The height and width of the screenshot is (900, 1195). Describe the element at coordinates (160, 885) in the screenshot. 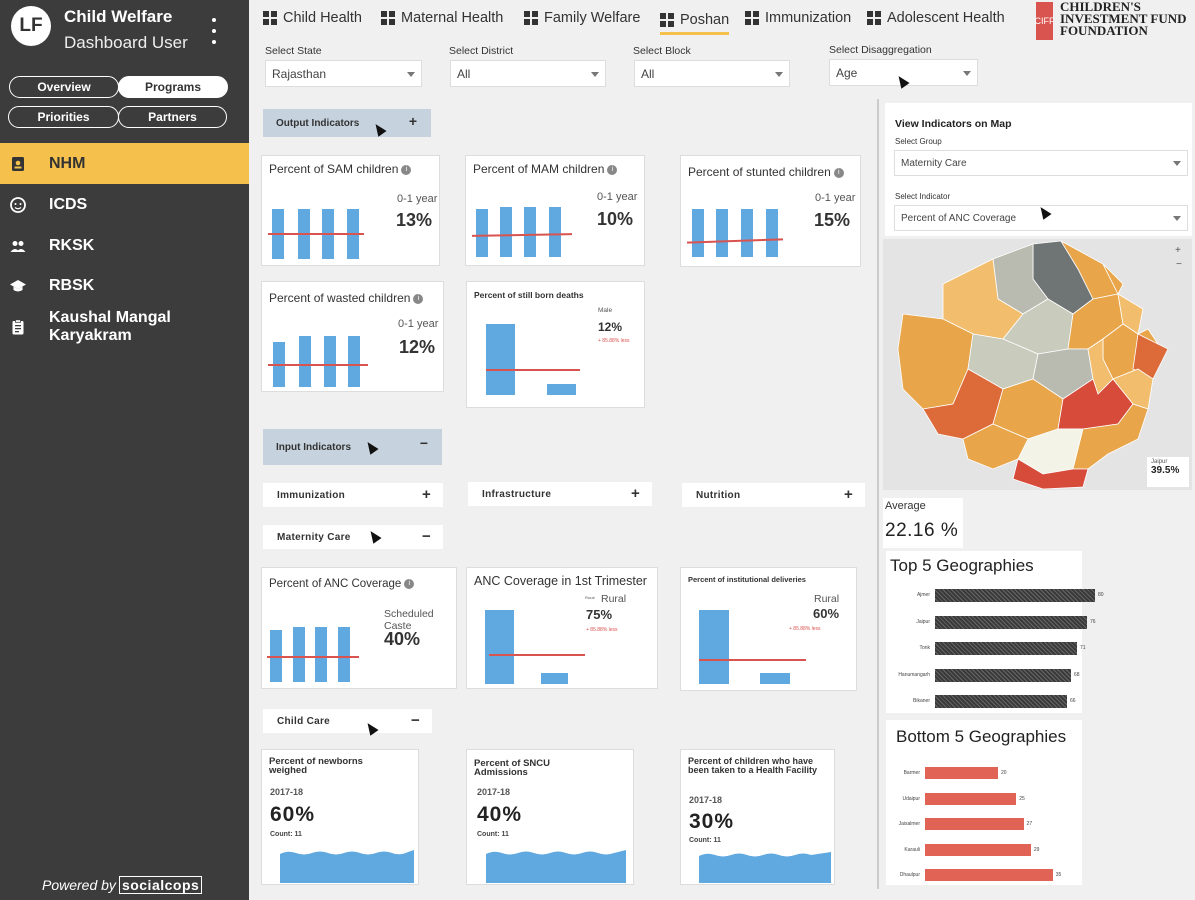

I see `socialcops-logo: socialcops` at that location.